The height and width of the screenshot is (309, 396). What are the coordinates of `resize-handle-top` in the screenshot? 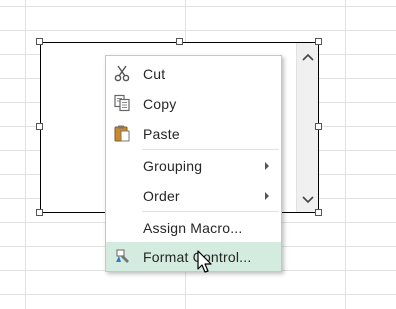 It's located at (179, 41).